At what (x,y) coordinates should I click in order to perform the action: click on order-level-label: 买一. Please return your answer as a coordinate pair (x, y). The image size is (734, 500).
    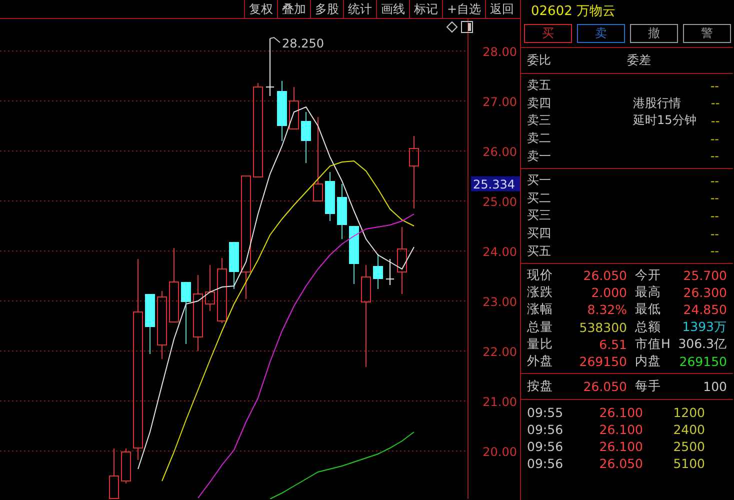
    Looking at the image, I should click on (539, 181).